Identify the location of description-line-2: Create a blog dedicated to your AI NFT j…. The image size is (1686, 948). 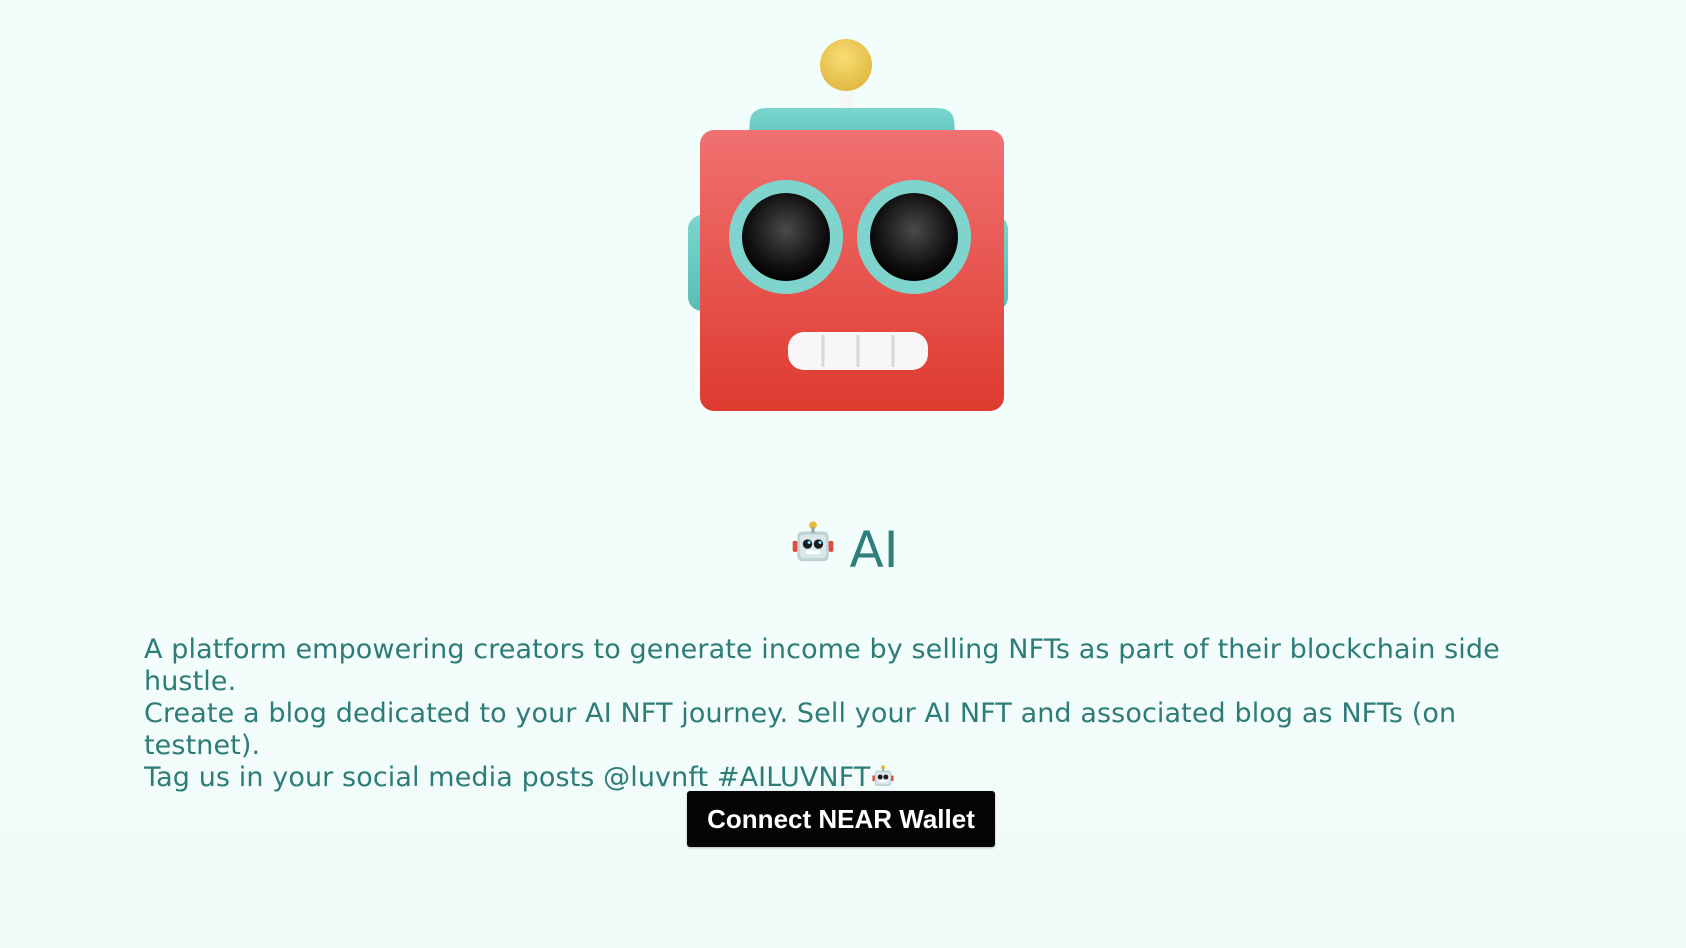
(800, 729).